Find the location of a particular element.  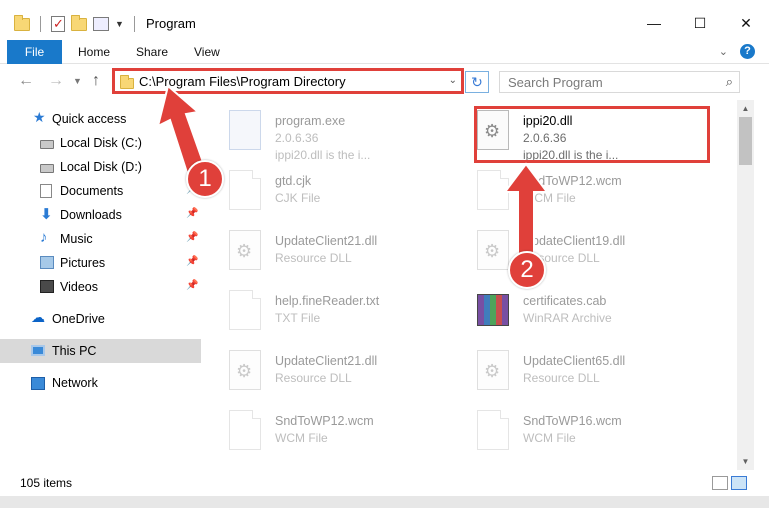

refresh-button: ↻ is located at coordinates (477, 82).